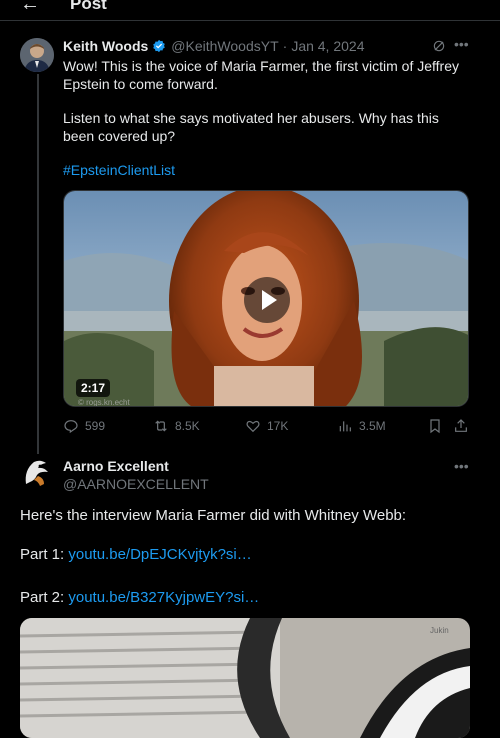 The height and width of the screenshot is (738, 500). What do you see at coordinates (119, 170) in the screenshot?
I see `hashtag-link: #EpsteinClientList` at bounding box center [119, 170].